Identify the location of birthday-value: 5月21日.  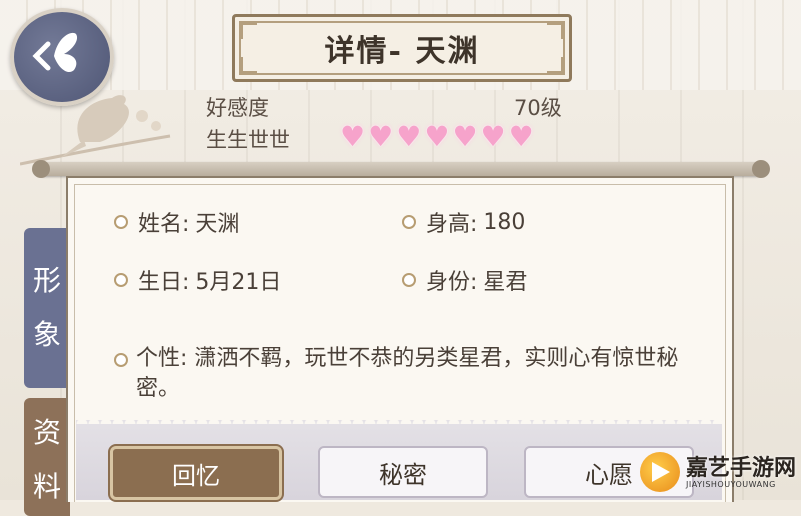
(238, 282).